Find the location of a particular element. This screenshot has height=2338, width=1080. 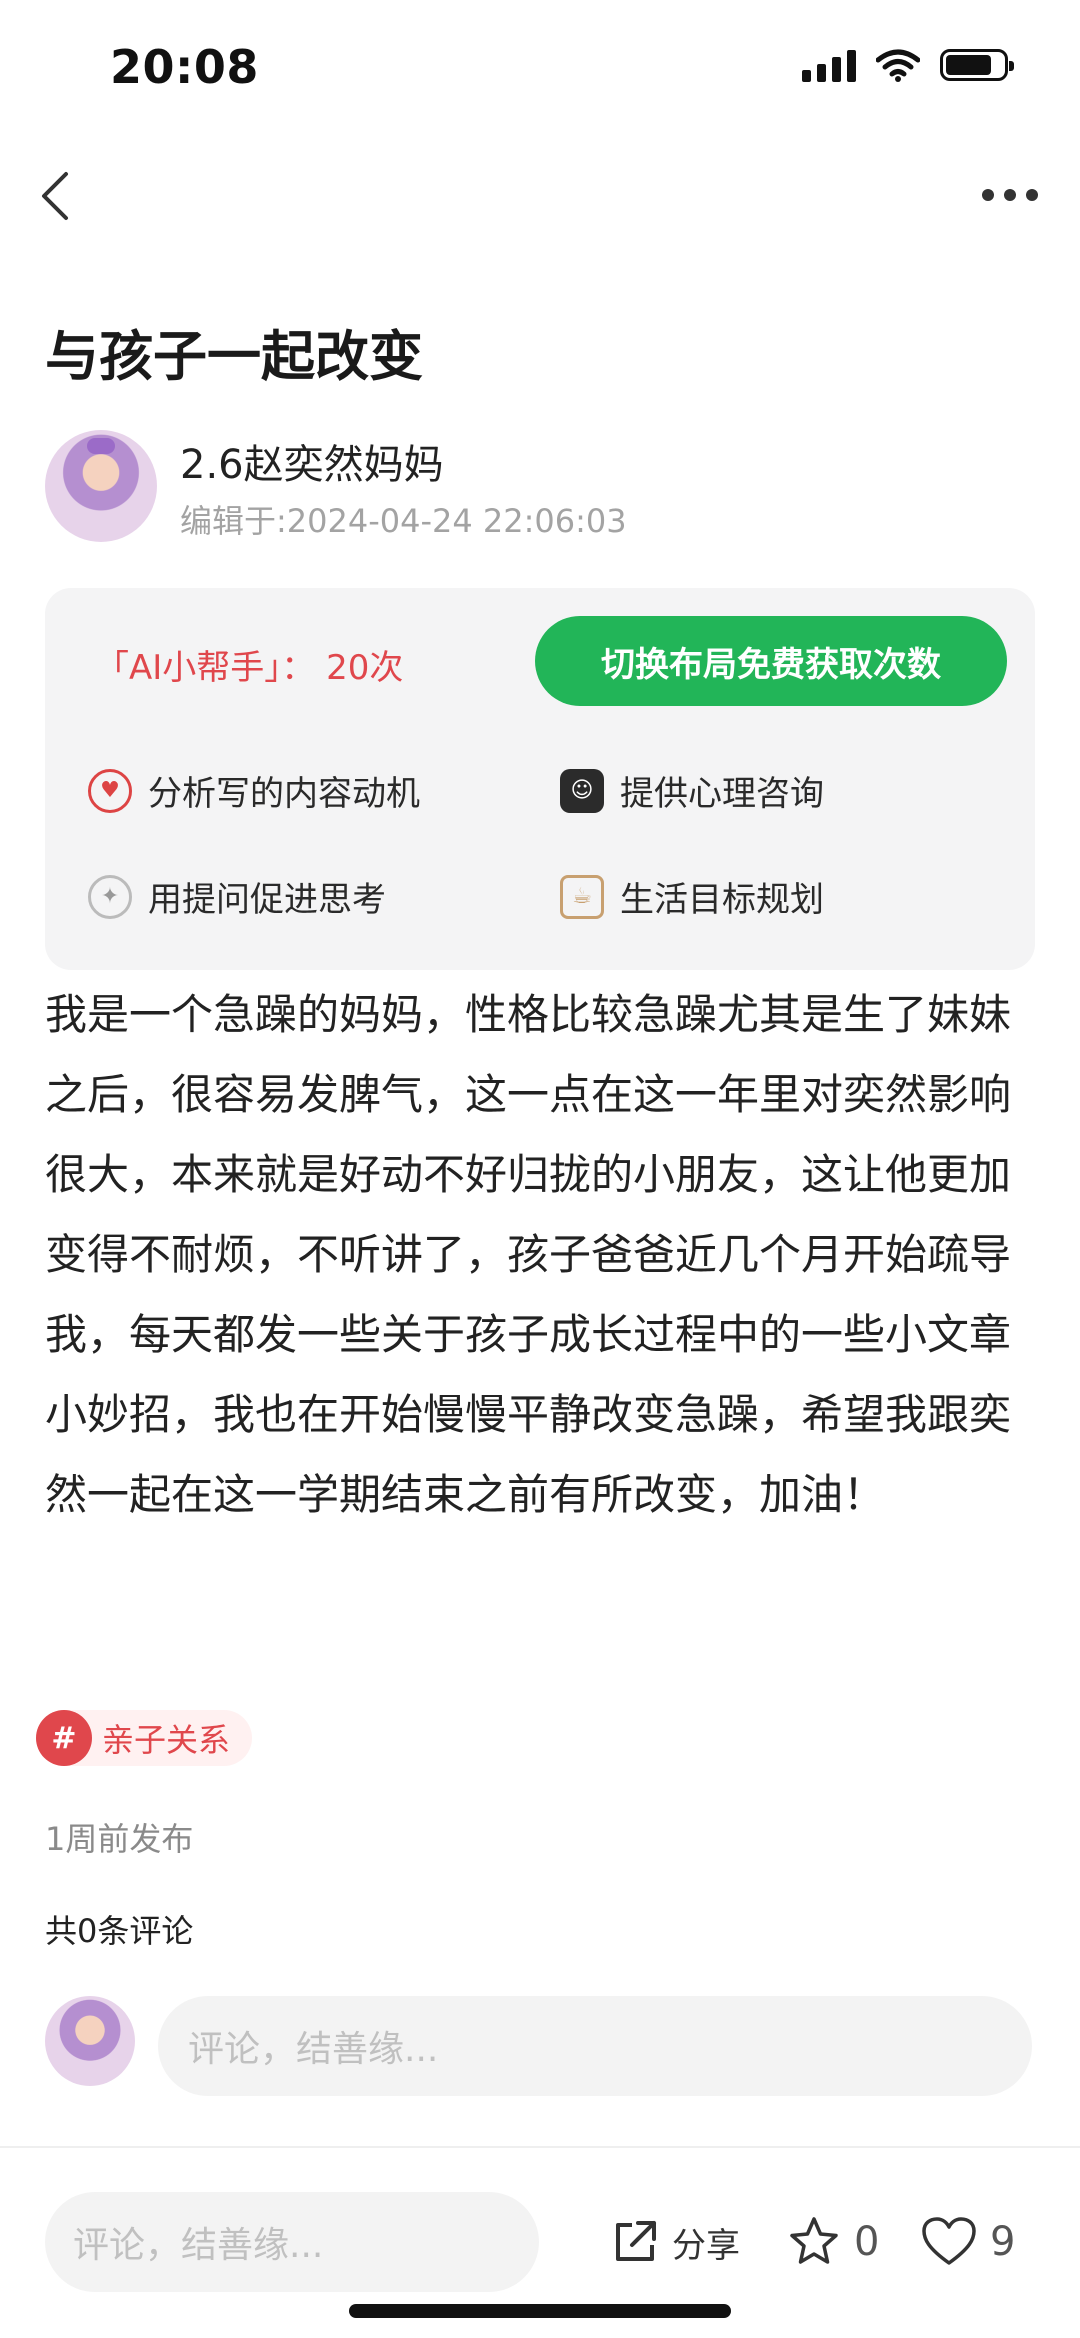

star-icon is located at coordinates (814, 2240).